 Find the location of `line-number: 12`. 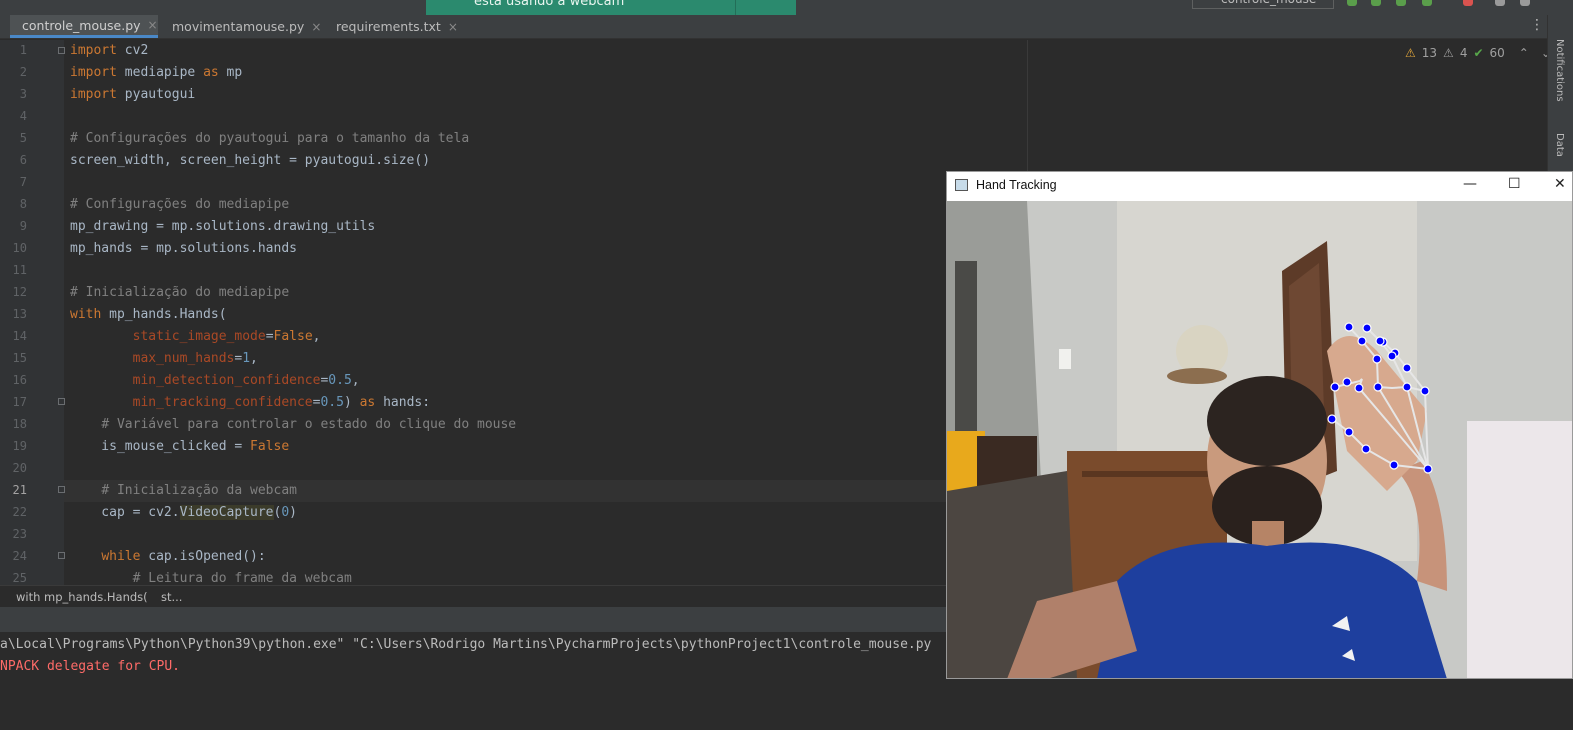

line-number: 12 is located at coordinates (19, 292).